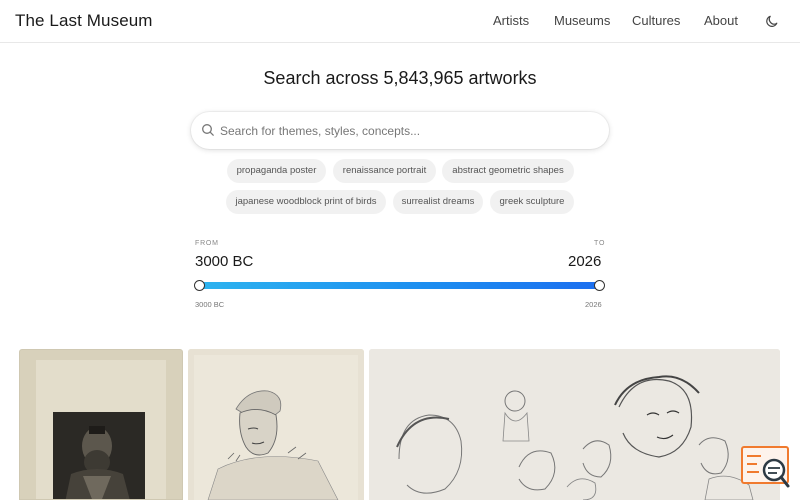 The image size is (800, 500). What do you see at coordinates (532, 202) in the screenshot?
I see `suggestion-chip: greek sculpture` at bounding box center [532, 202].